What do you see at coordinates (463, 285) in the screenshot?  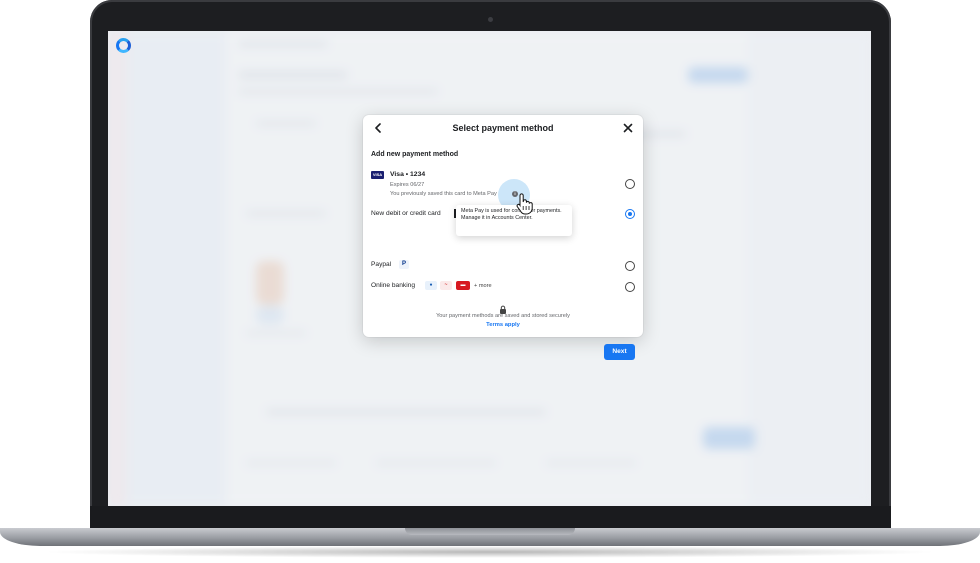 I see `bank-logo-icon-3: ▬` at bounding box center [463, 285].